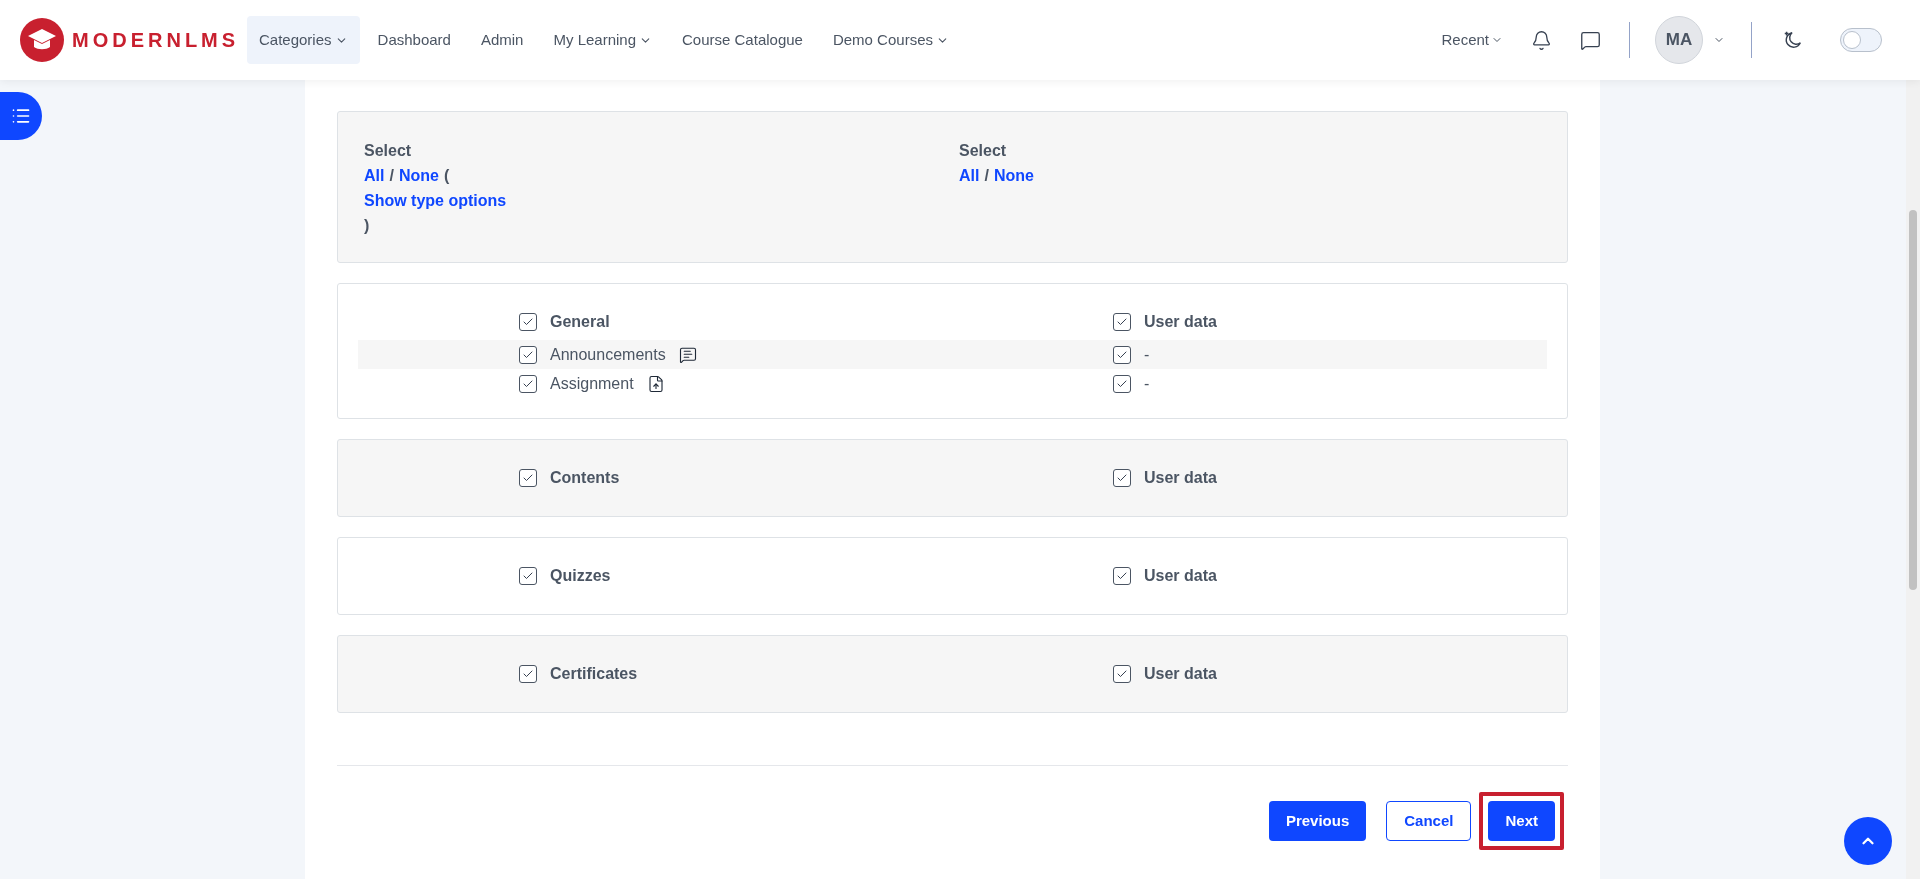 This screenshot has width=1920, height=879. Describe the element at coordinates (1590, 40) in the screenshot. I see `message-icon` at that location.